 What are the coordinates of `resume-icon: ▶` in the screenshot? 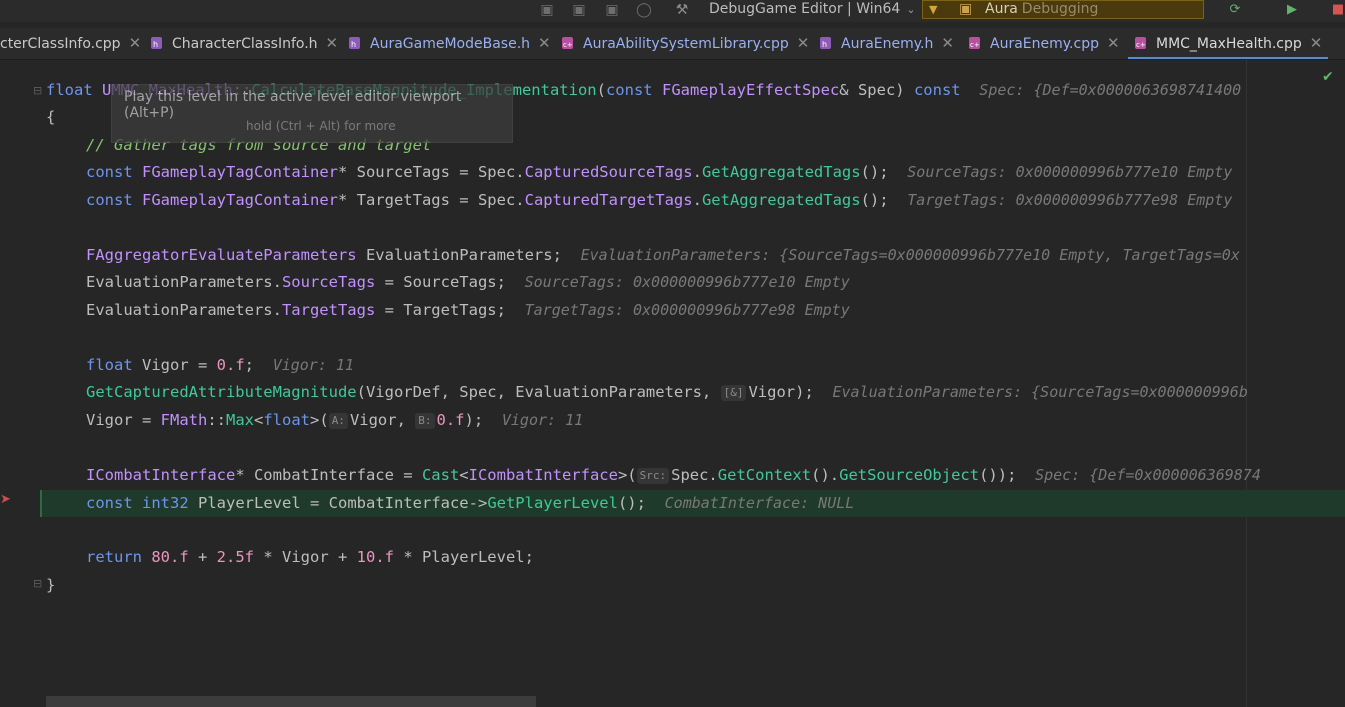 It's located at (1292, 9).